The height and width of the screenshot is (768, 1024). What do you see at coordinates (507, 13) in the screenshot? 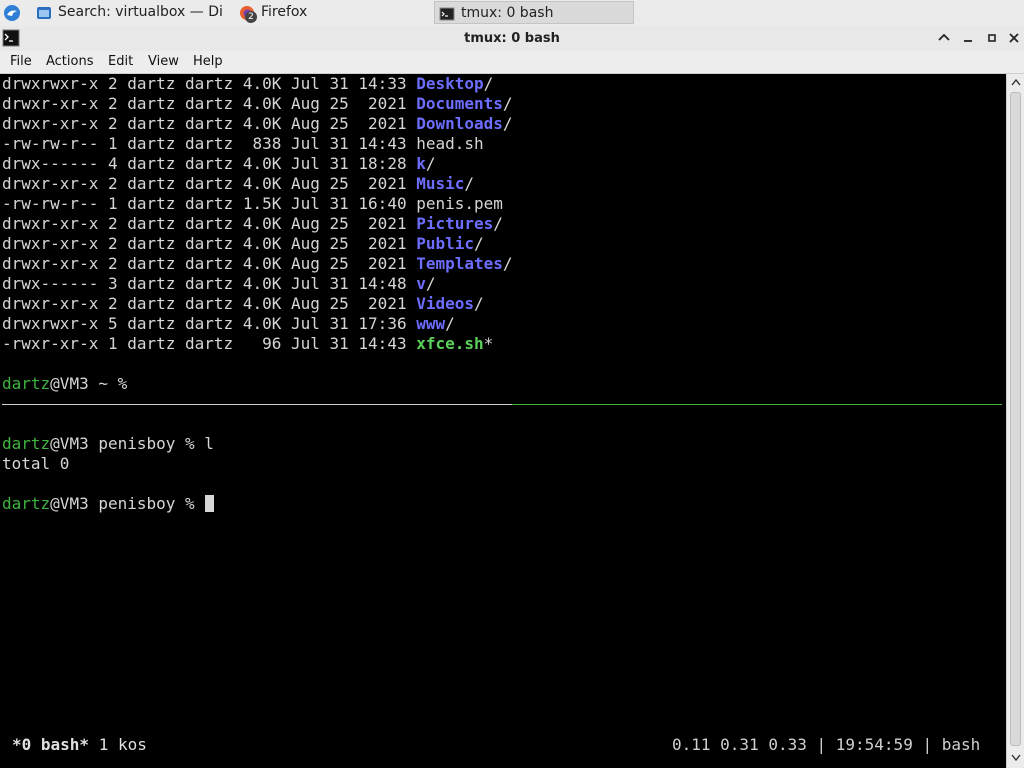
I see `task-label: tmux: 0 bash` at bounding box center [507, 13].